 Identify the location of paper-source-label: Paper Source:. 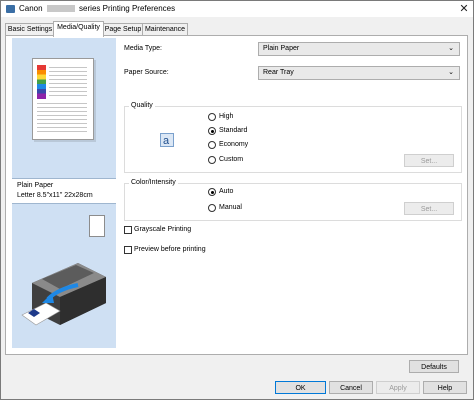
(146, 72).